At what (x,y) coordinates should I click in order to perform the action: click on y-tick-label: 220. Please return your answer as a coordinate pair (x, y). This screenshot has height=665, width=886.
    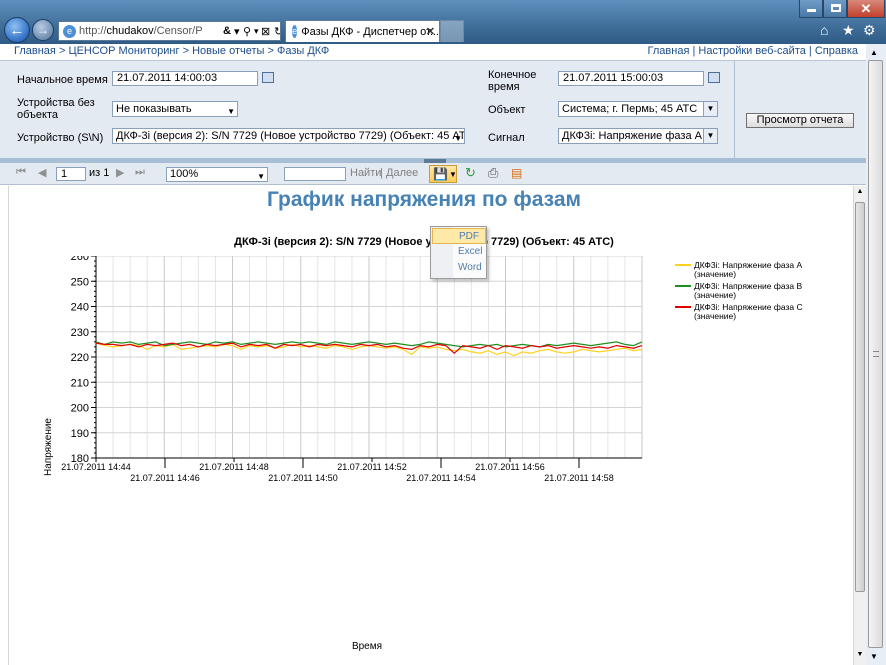
    Looking at the image, I should click on (80, 358).